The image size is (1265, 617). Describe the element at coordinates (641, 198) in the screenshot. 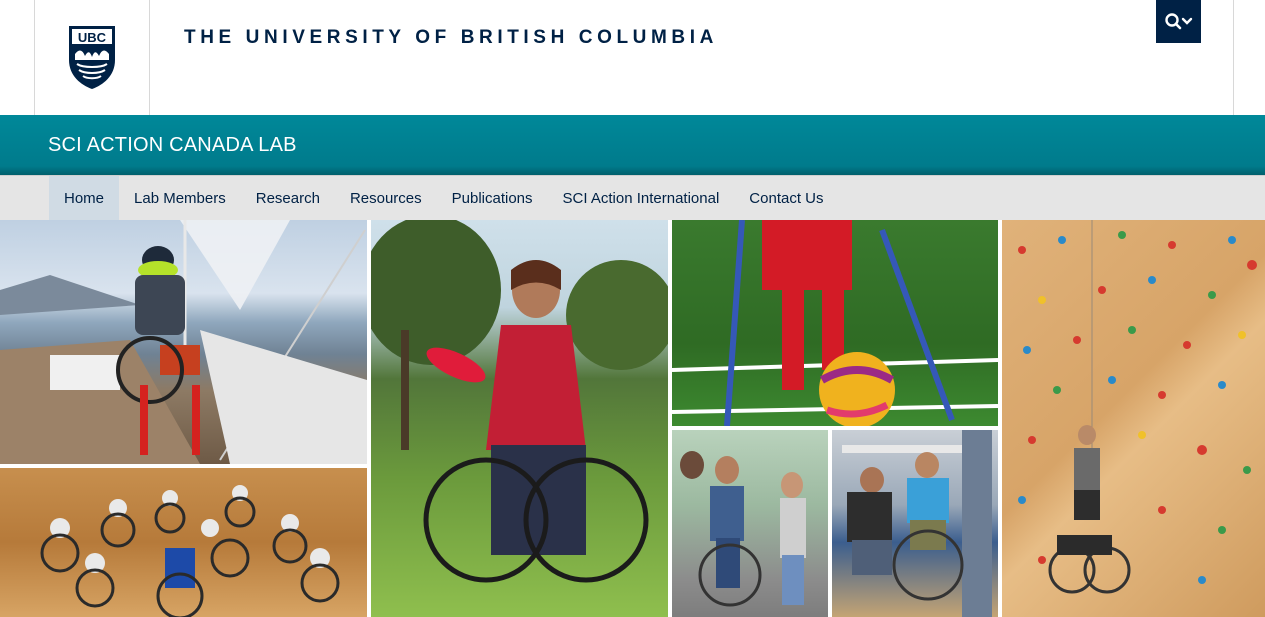

I see `nav-item-sci-action-international: SCI Action International` at that location.